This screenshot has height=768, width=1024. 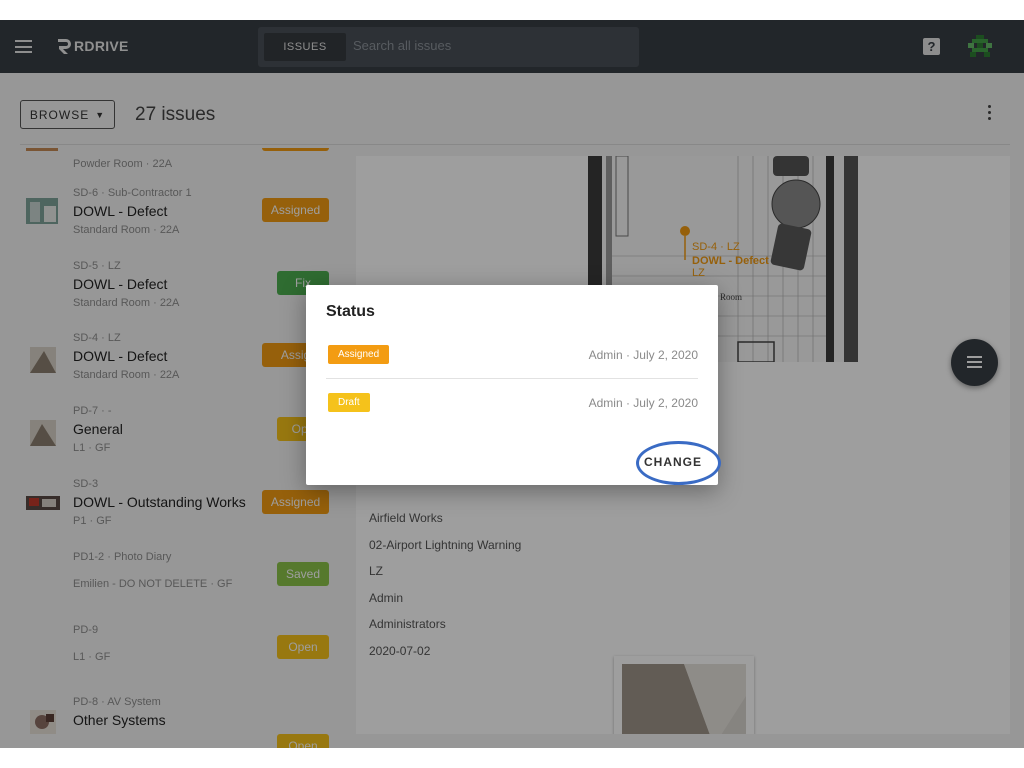 I want to click on status-history-row: Draft Admin · July 2, 2020, so click(x=513, y=404).